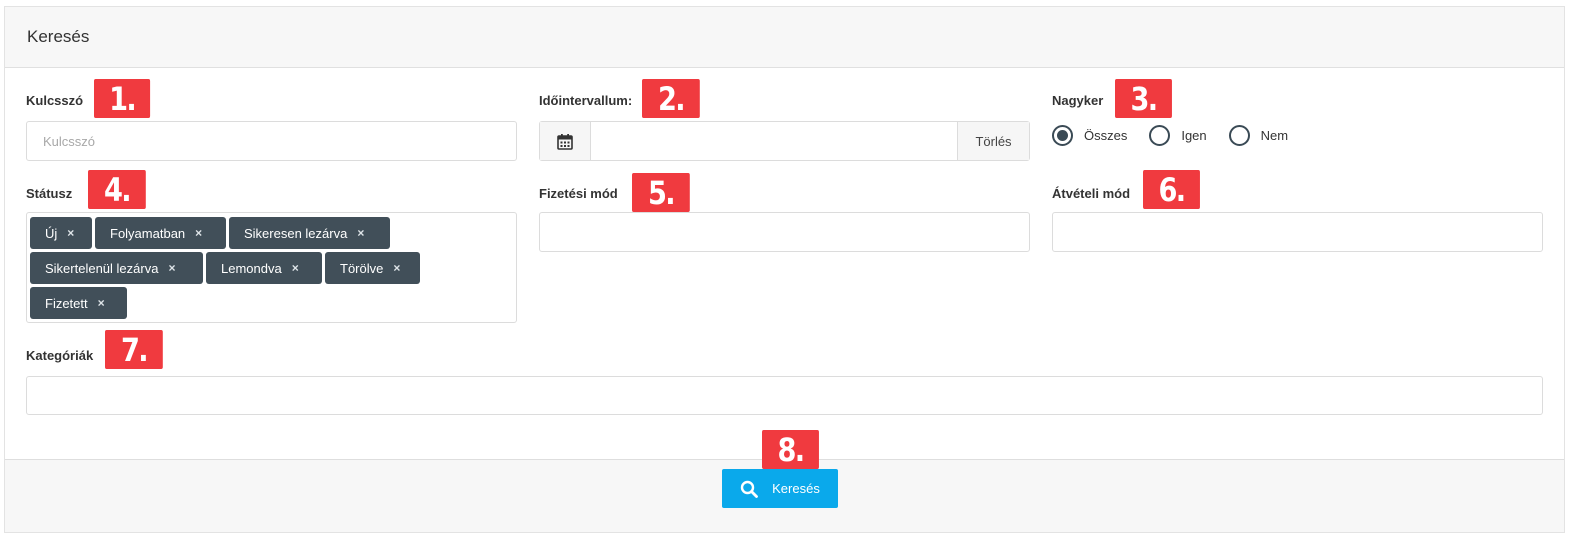 This screenshot has height=537, width=1569. I want to click on status-tag: Sikertelenül lezárva ×, so click(116, 268).